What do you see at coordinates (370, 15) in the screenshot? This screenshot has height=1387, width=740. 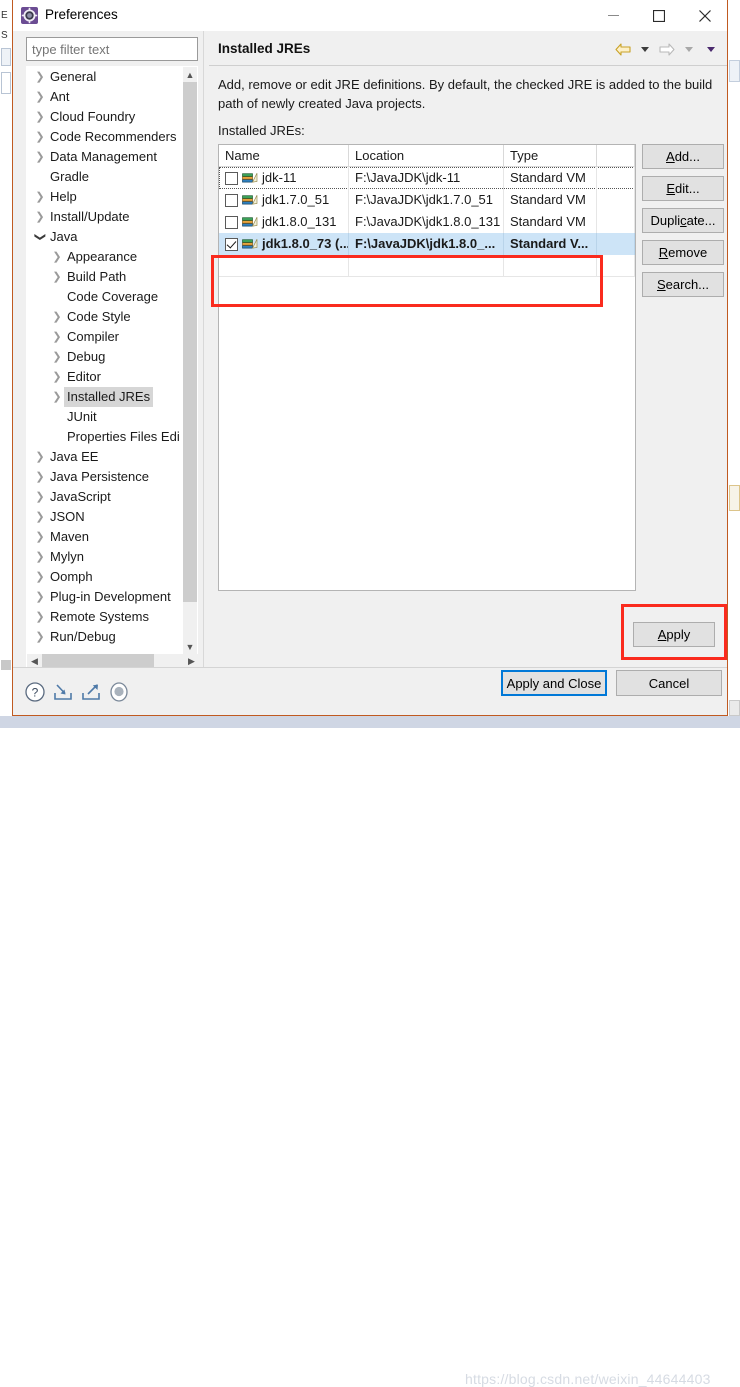 I see `dialog-titlebar: Preferences` at bounding box center [370, 15].